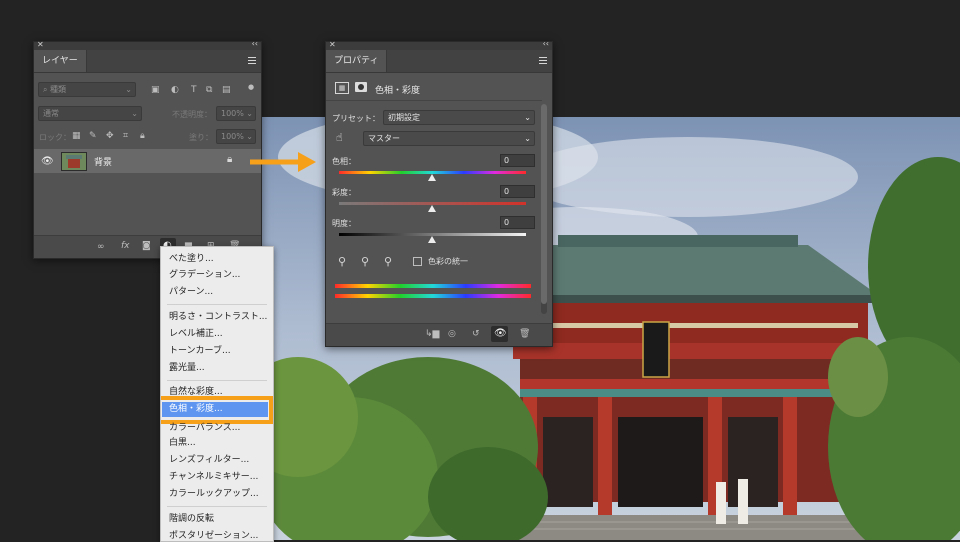  What do you see at coordinates (517, 160) in the screenshot?
I see `hue-input: 0` at bounding box center [517, 160].